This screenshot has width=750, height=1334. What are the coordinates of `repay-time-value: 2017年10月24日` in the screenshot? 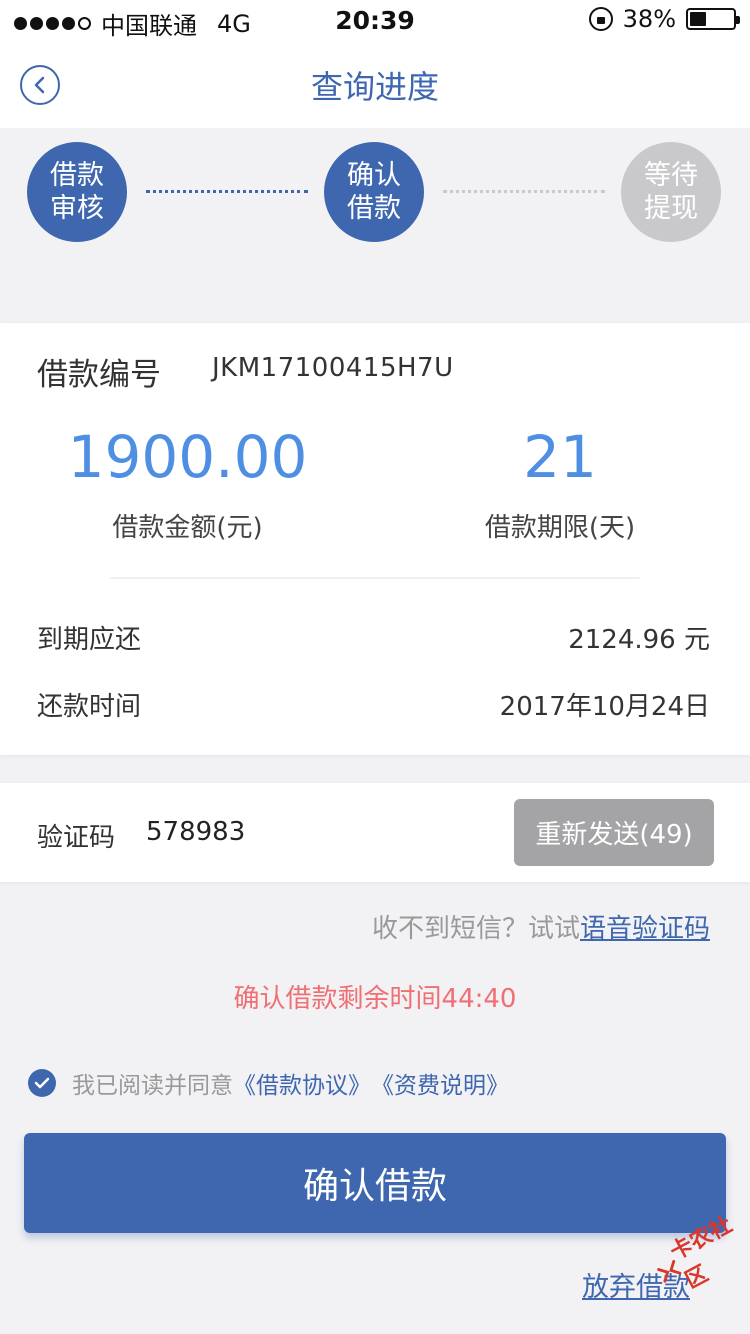 It's located at (604, 707).